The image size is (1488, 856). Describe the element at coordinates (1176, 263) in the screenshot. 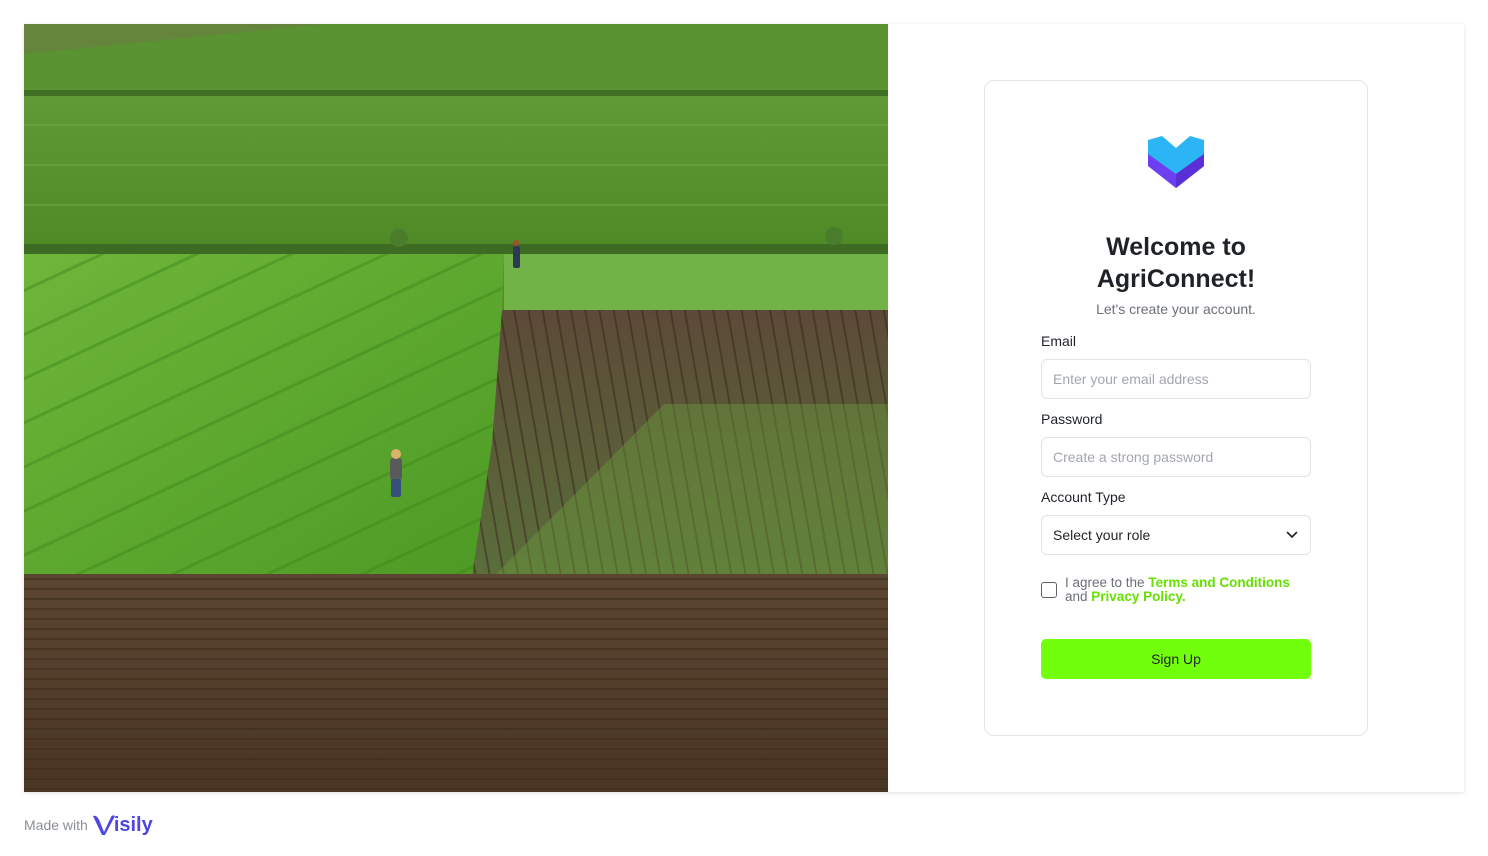

I see `page-title: Welcome to AgriConnect!` at that location.